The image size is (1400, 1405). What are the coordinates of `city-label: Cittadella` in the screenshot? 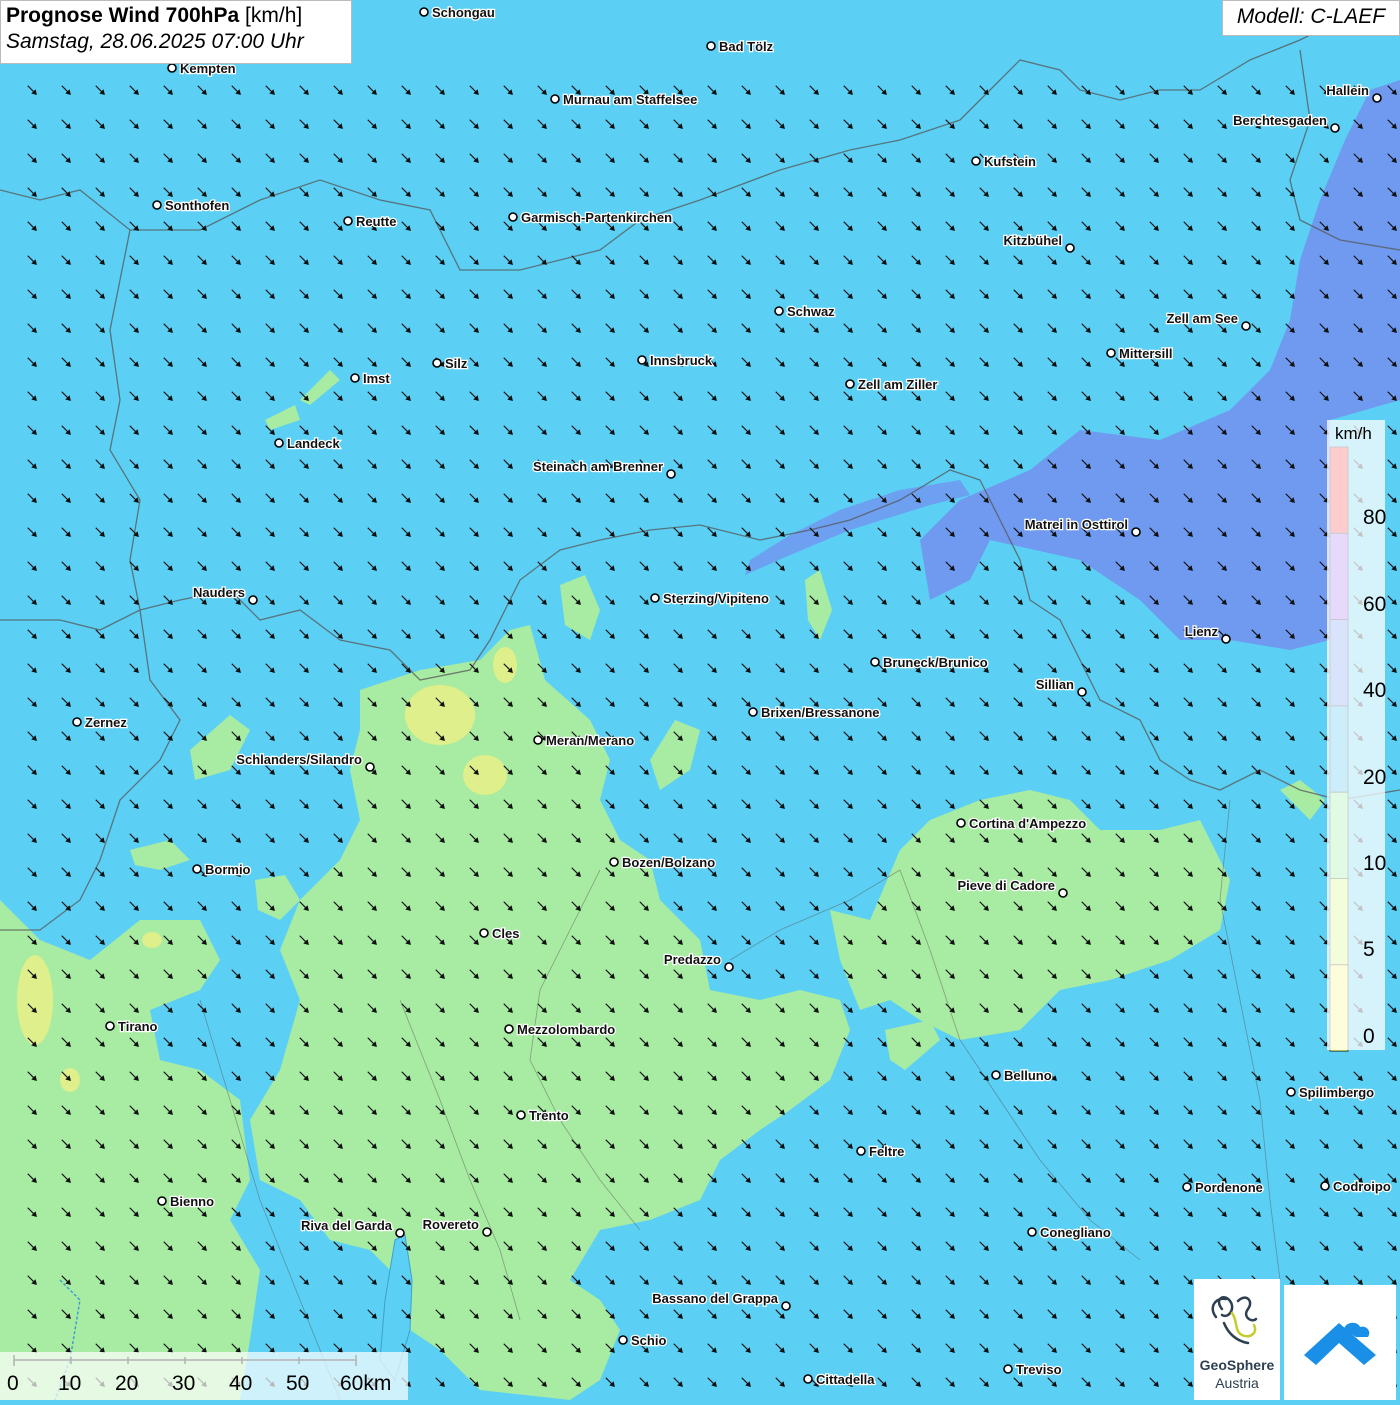 It's located at (845, 1379).